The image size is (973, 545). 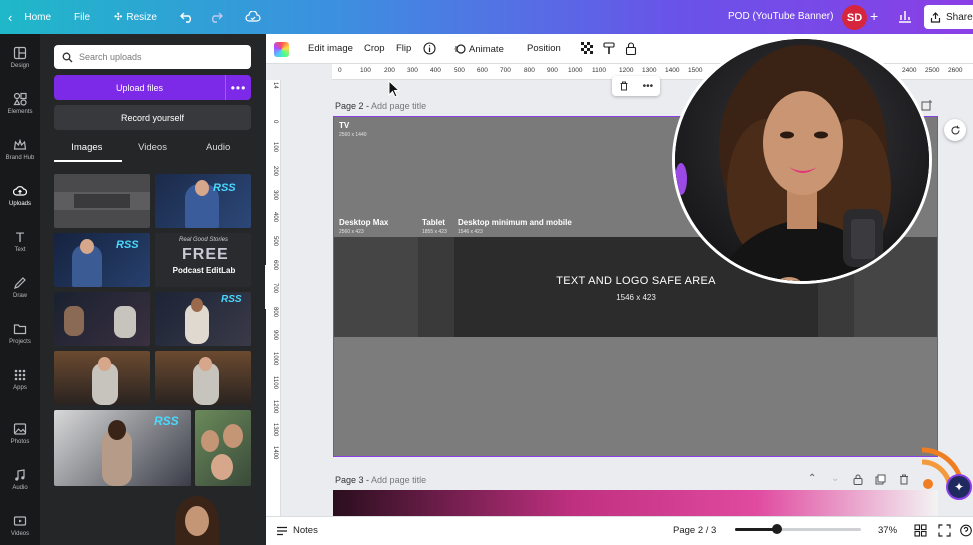 I want to click on rail-item-audio: Audio, so click(x=20, y=479).